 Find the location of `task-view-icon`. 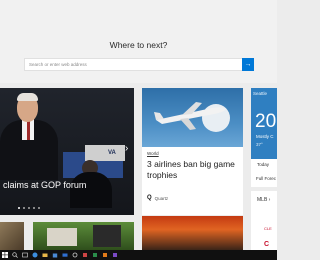

task-view-icon is located at coordinates (25, 255).